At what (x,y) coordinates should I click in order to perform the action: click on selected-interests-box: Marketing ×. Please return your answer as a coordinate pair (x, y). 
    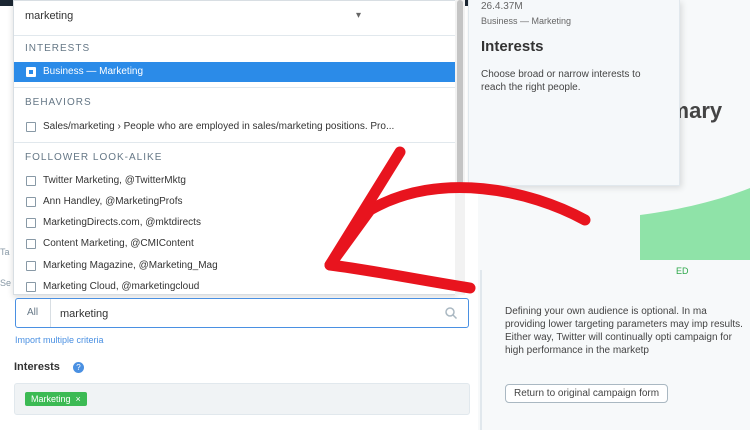
    Looking at the image, I should click on (242, 399).